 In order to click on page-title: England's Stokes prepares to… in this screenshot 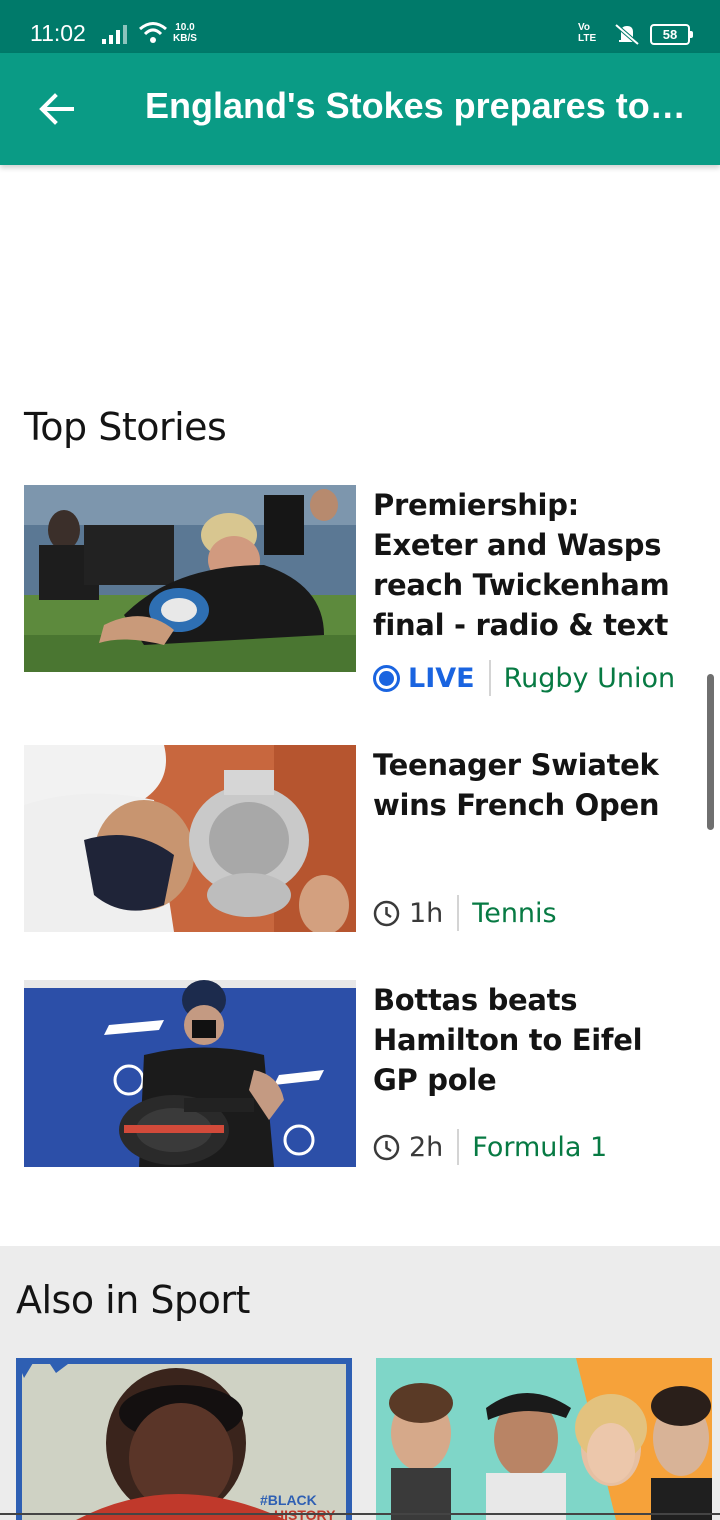, I will do `click(415, 105)`.